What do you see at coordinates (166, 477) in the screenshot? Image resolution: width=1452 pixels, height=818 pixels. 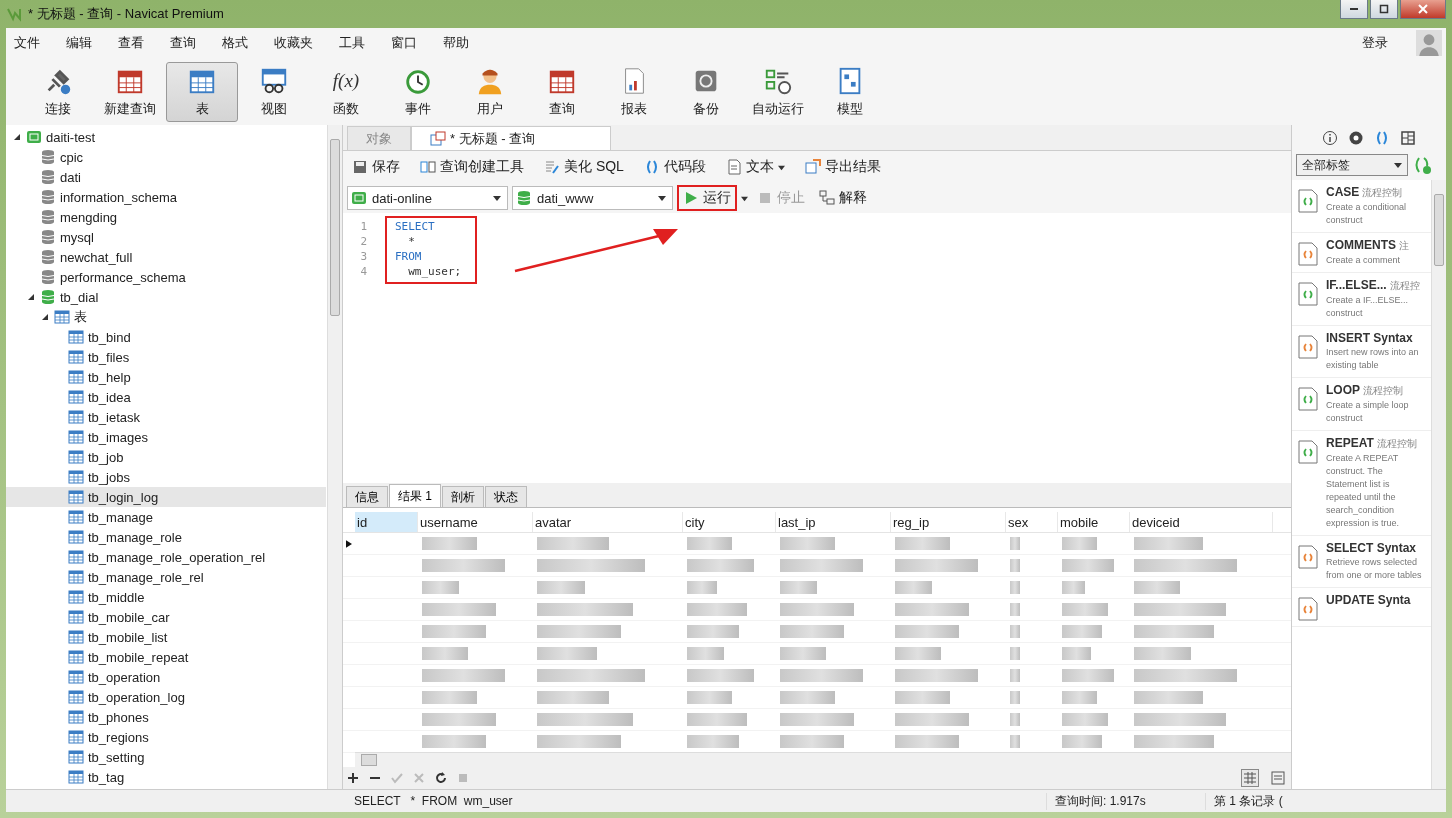 I see `tree-item: tb_jobs` at bounding box center [166, 477].